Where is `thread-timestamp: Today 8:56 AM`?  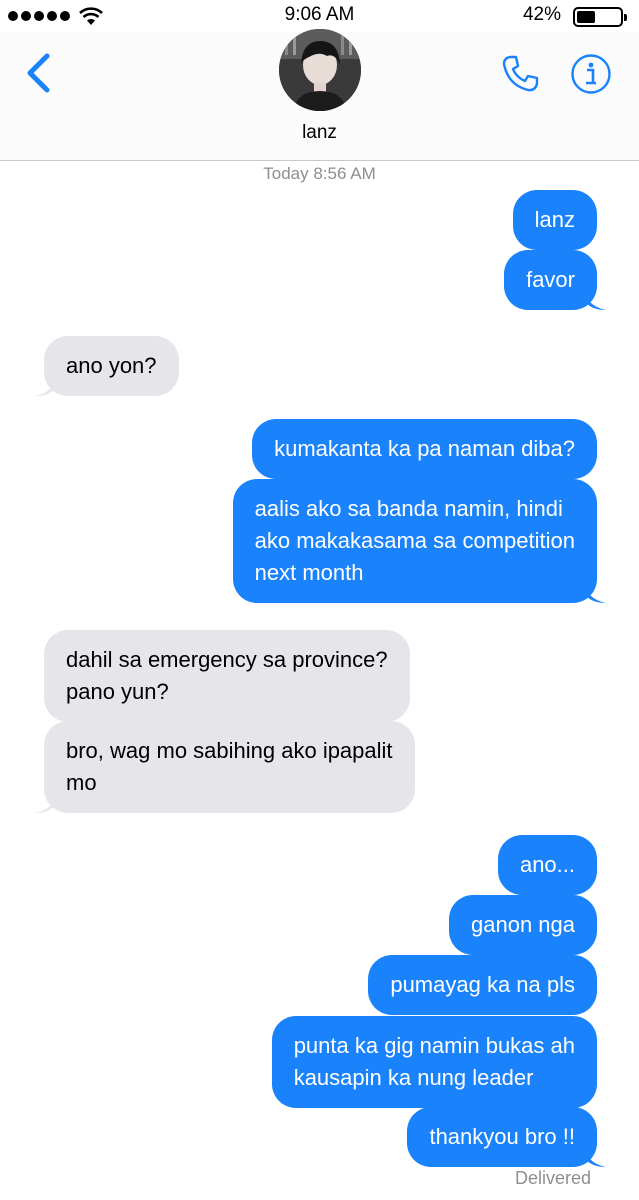 thread-timestamp: Today 8:56 AM is located at coordinates (319, 173).